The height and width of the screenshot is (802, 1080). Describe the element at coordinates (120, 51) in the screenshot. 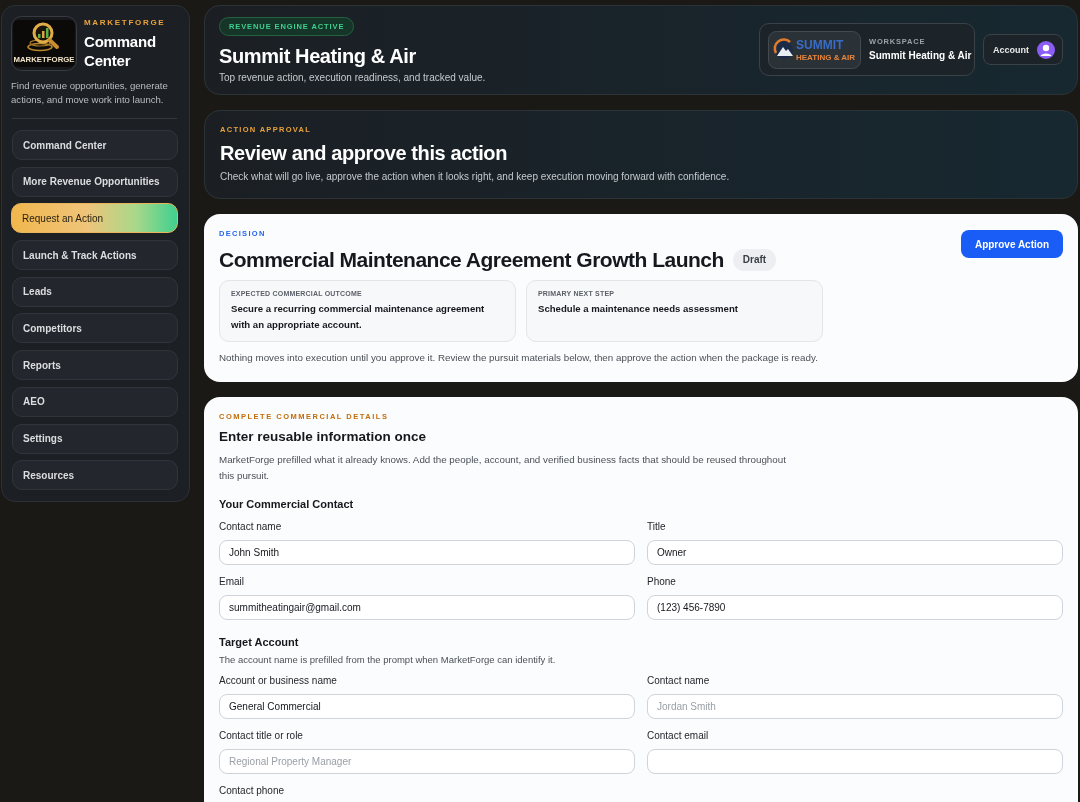

I see `sidebar-title: Command Center` at that location.